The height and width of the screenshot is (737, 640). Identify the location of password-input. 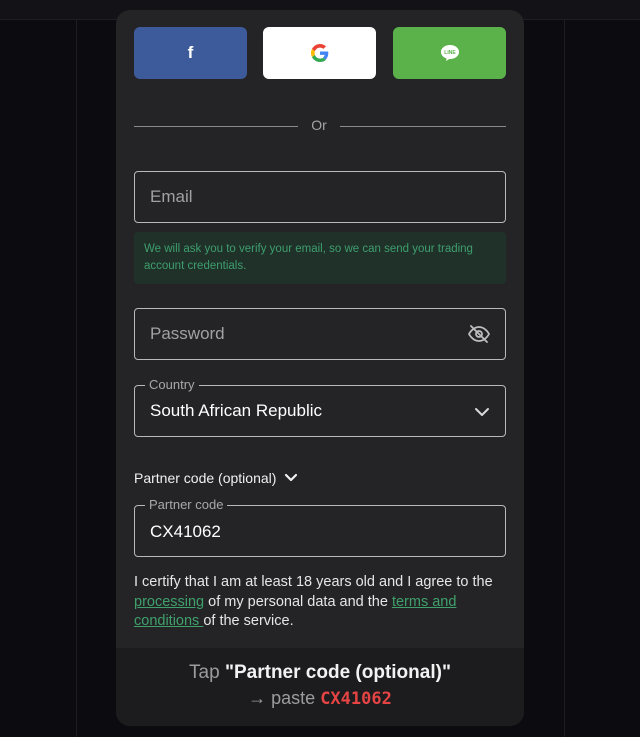
(320, 334).